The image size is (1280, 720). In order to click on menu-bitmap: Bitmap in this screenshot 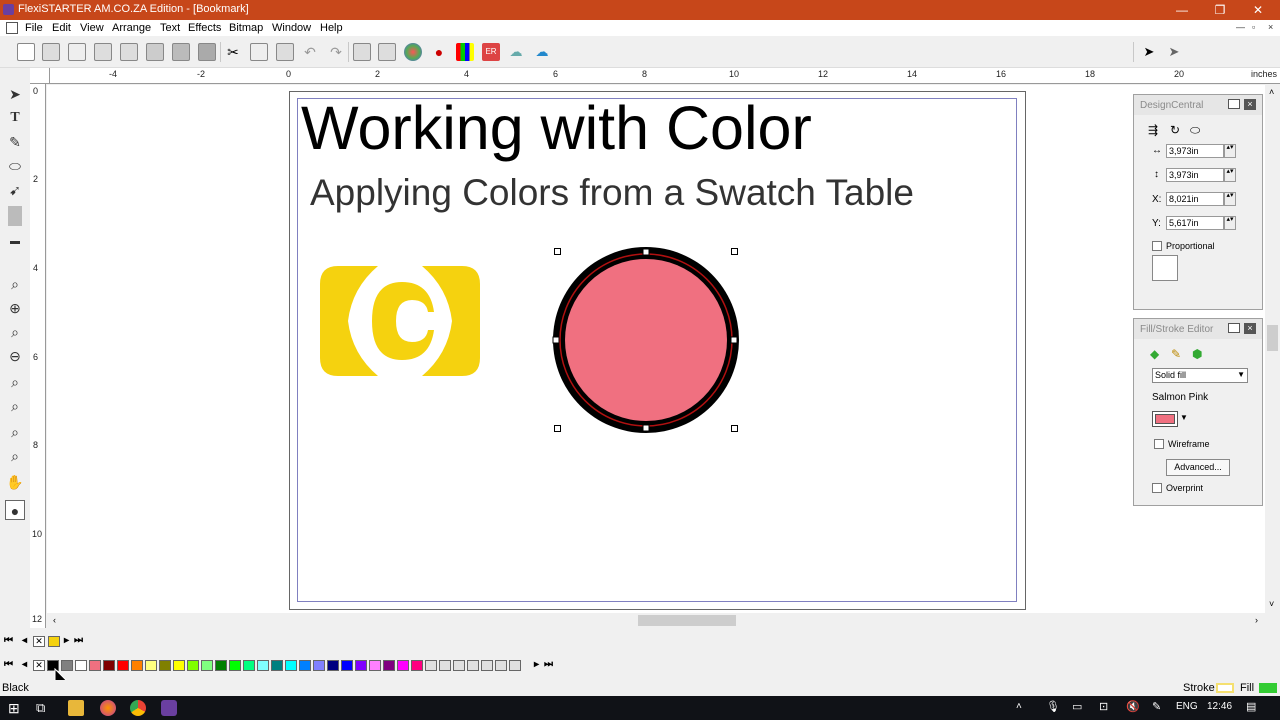, I will do `click(246, 28)`.